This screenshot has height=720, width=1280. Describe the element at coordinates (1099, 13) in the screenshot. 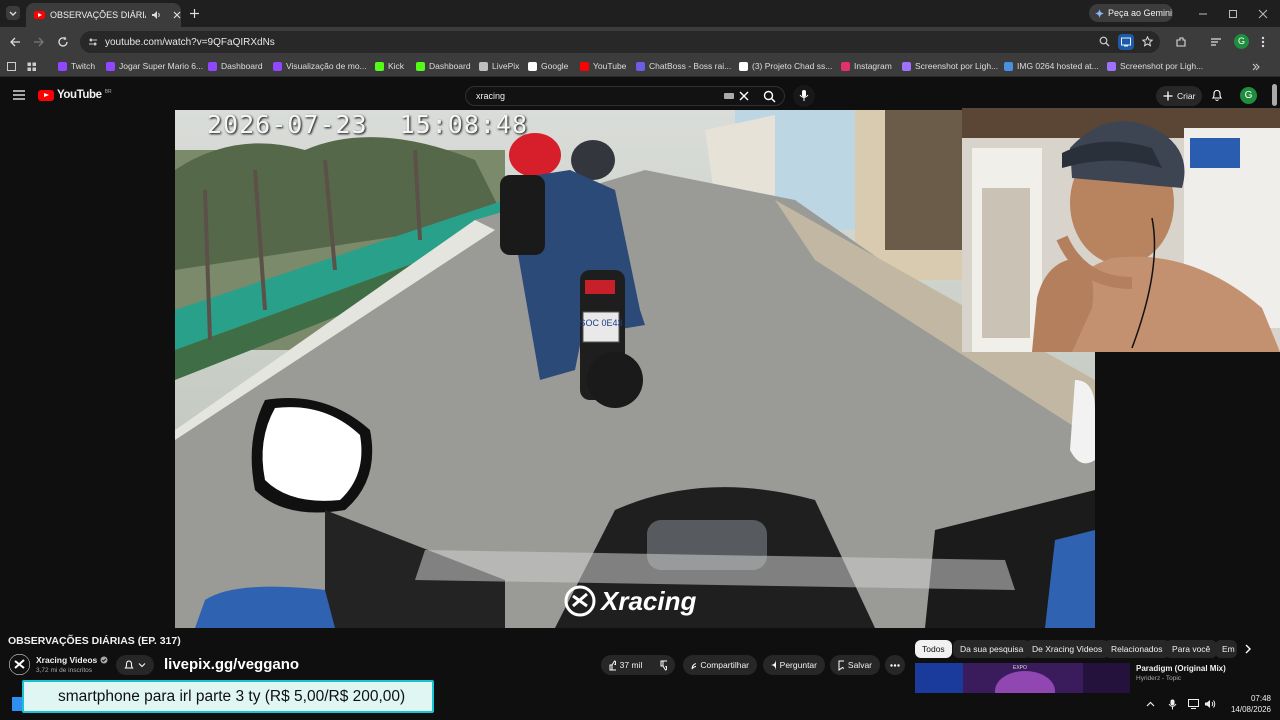

I see `gemini-sparkle-icon` at that location.